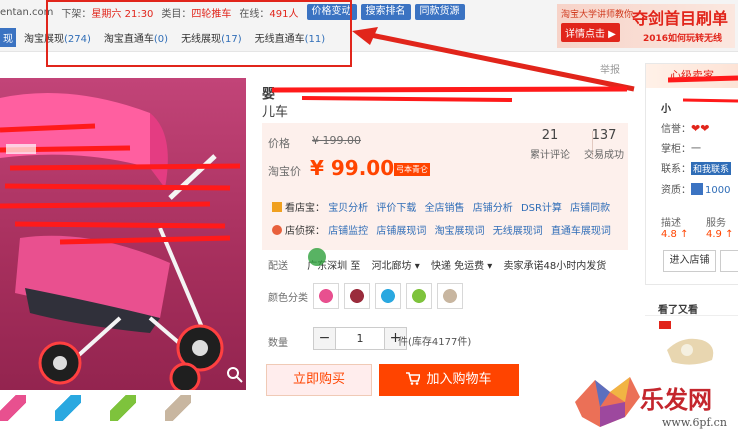 The height and width of the screenshot is (445, 738). What do you see at coordinates (685, 128) in the screenshot?
I see `shop-reputation: 信誉：❤❤` at bounding box center [685, 128].